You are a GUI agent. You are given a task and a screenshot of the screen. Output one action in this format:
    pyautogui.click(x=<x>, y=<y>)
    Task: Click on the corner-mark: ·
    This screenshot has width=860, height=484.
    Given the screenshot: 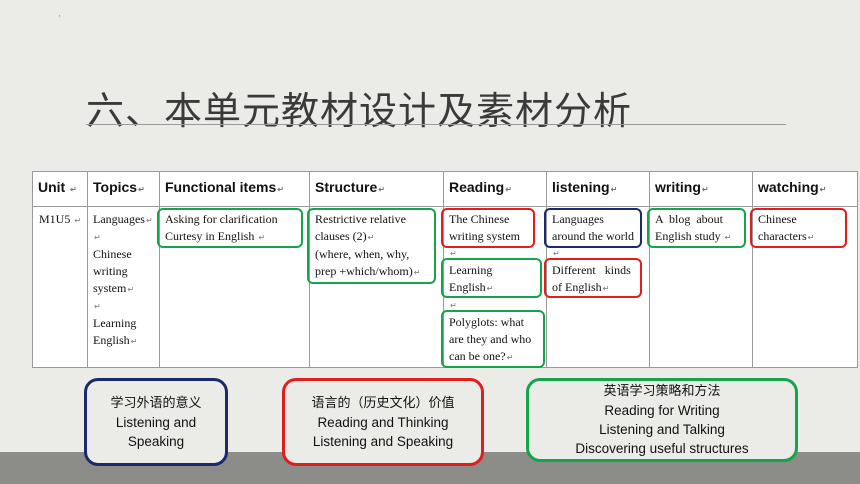 What is the action you would take?
    pyautogui.click(x=59, y=17)
    